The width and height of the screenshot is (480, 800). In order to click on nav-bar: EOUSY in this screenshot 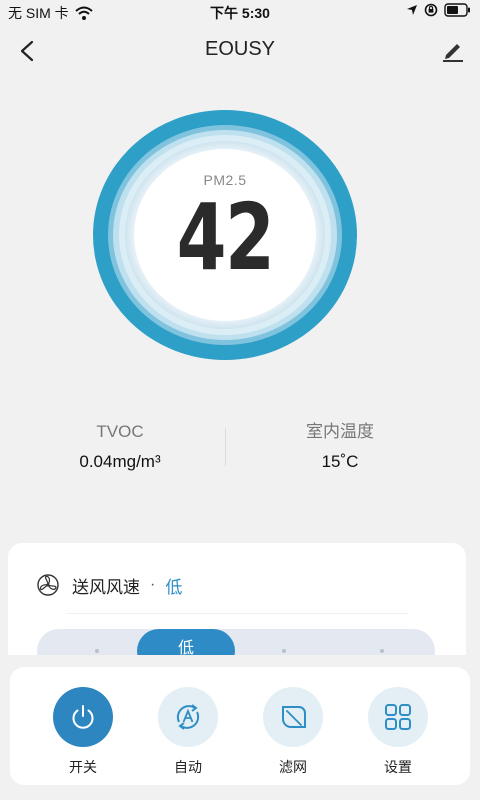, I will do `click(240, 51)`.